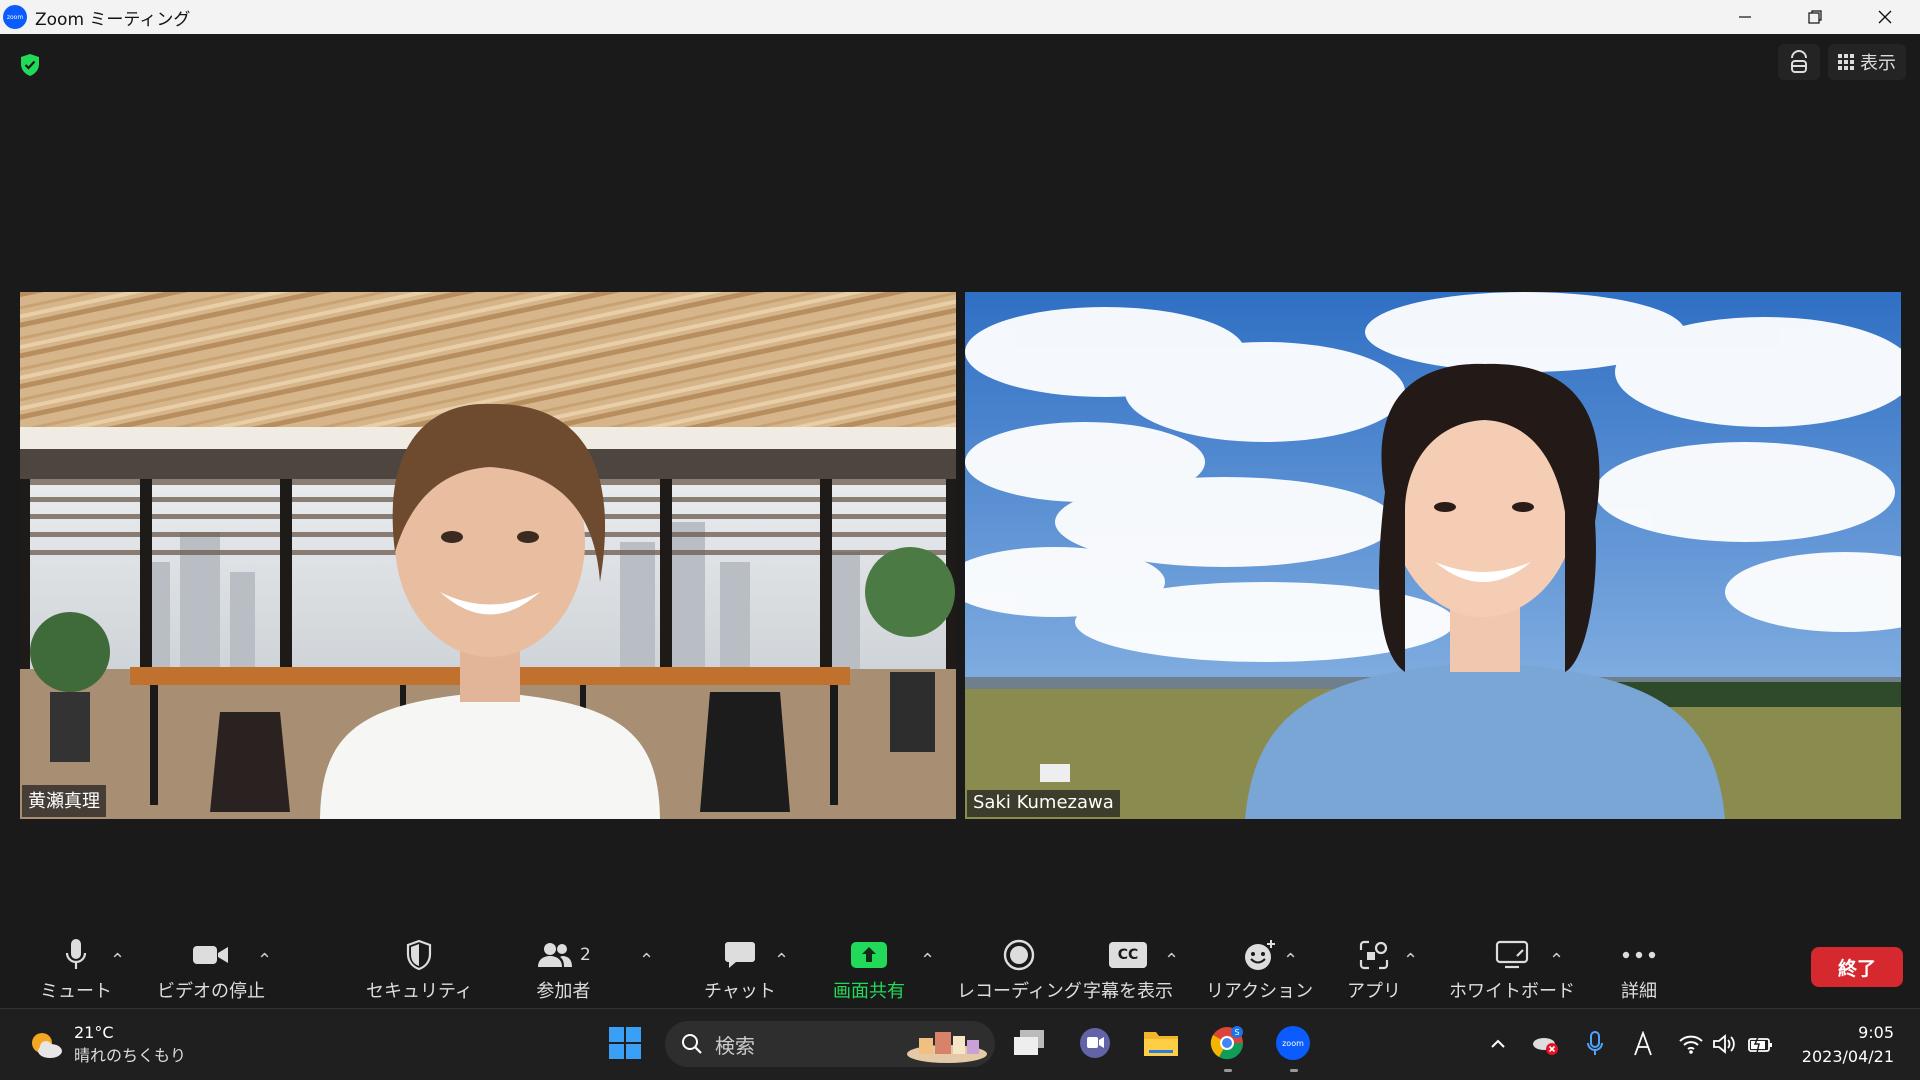 This screenshot has height=1080, width=1920. I want to click on participants-count: 2, so click(585, 955).